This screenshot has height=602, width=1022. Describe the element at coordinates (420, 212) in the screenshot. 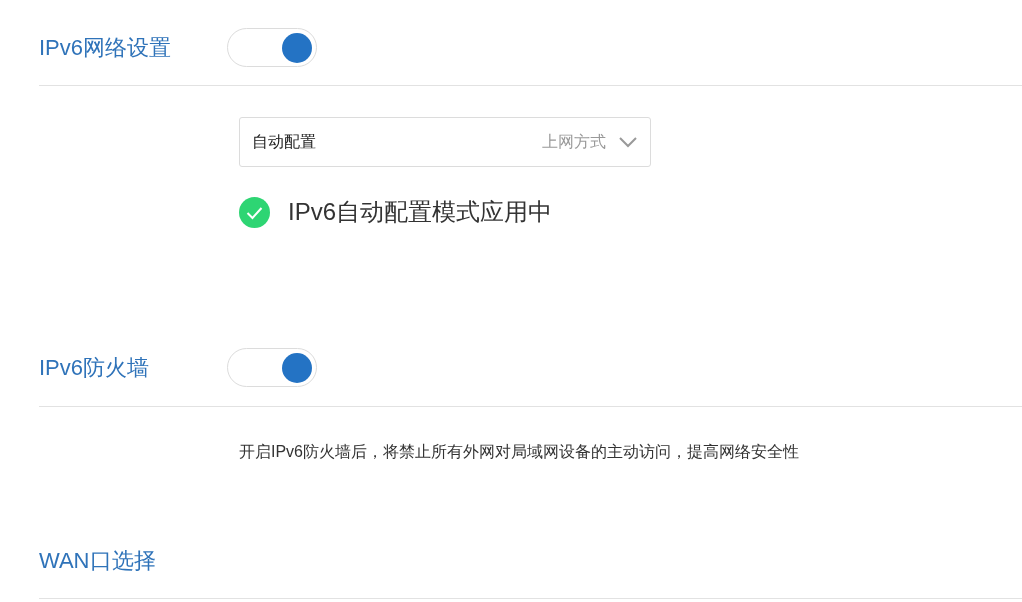

I see `status-text: IPv6自动配置模式应用中` at that location.